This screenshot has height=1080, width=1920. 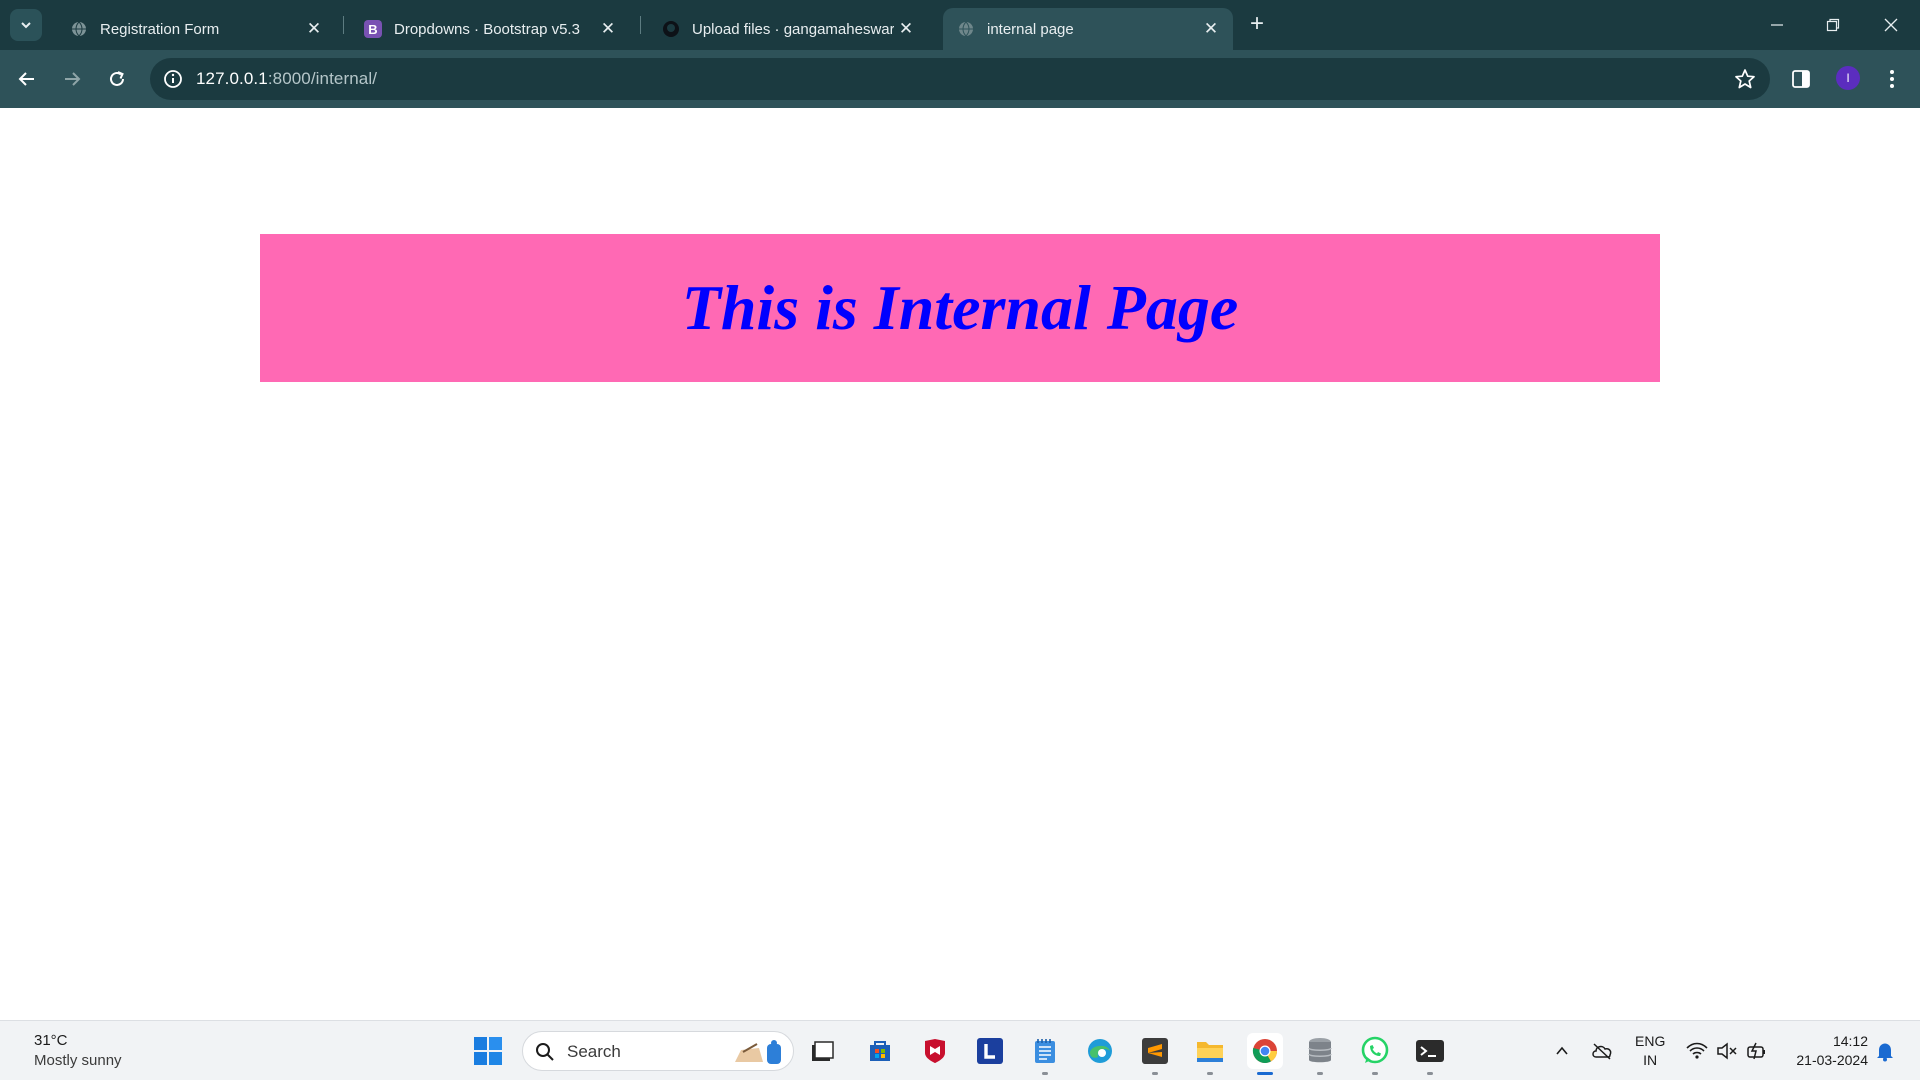 I want to click on tab-title: Dropdowns · Bootstrap v5.3, so click(x=487, y=29).